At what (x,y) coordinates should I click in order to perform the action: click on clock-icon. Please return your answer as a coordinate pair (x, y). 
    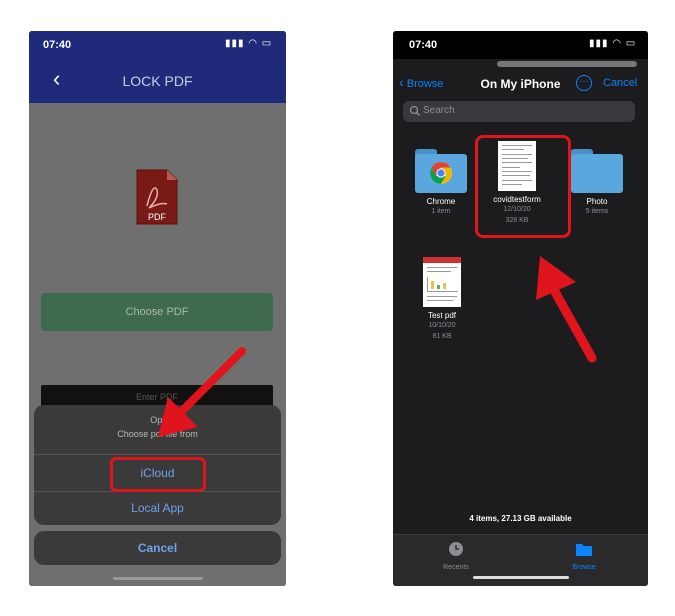
    Looking at the image, I should click on (456, 549).